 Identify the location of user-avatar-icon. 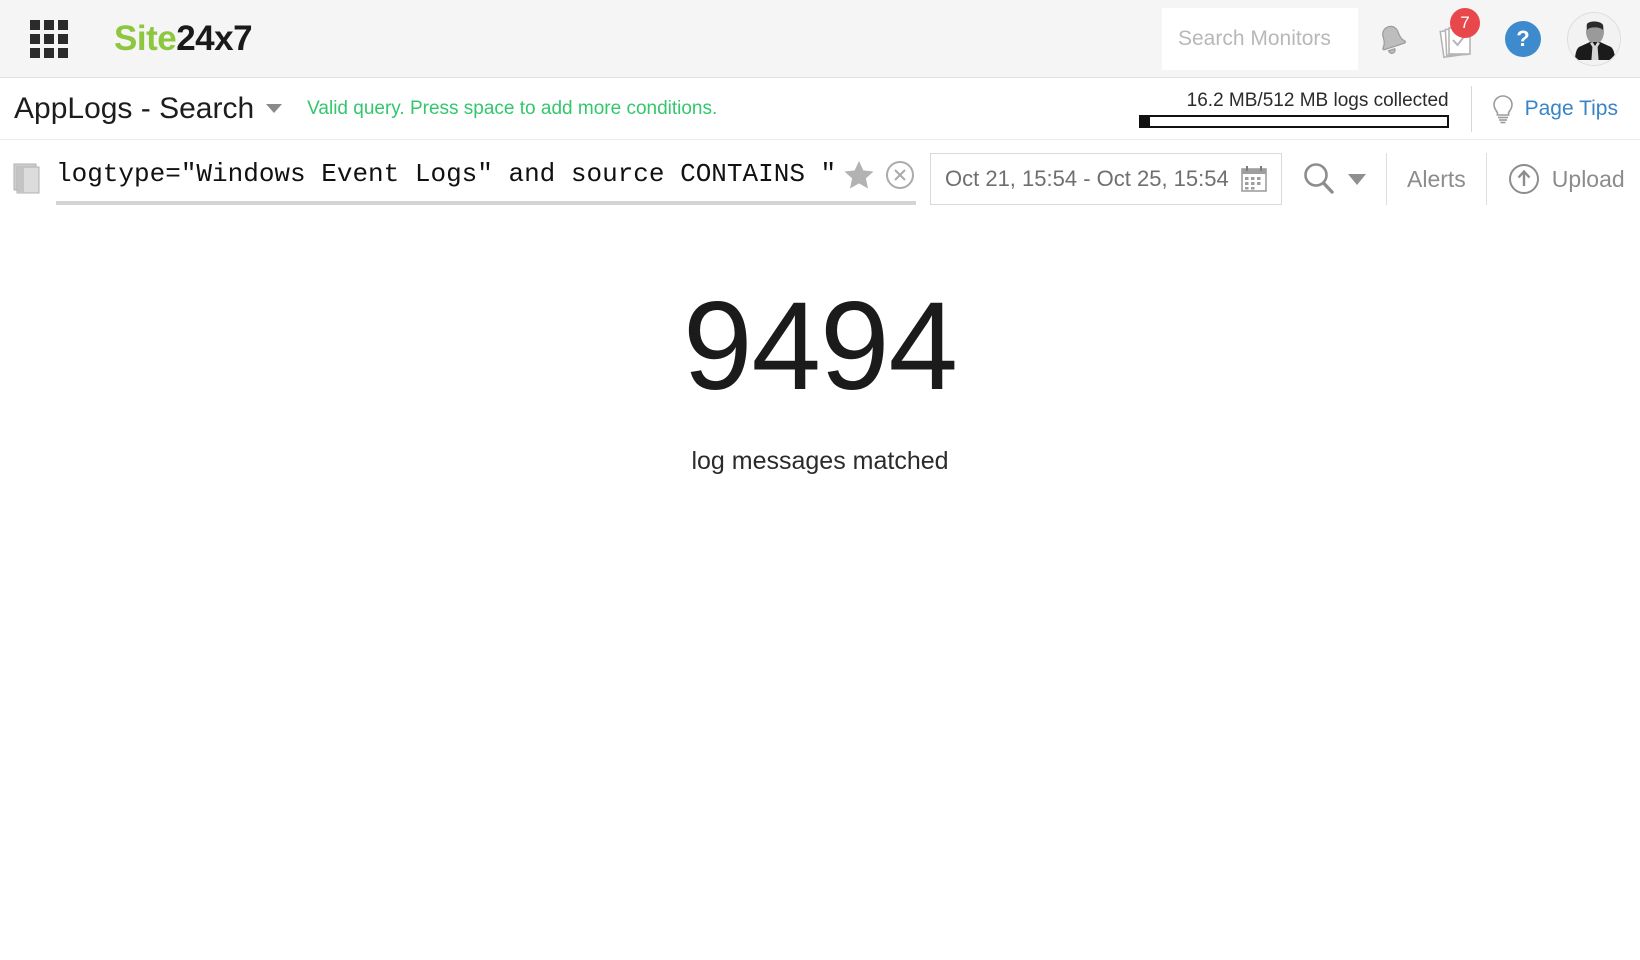
(1594, 39).